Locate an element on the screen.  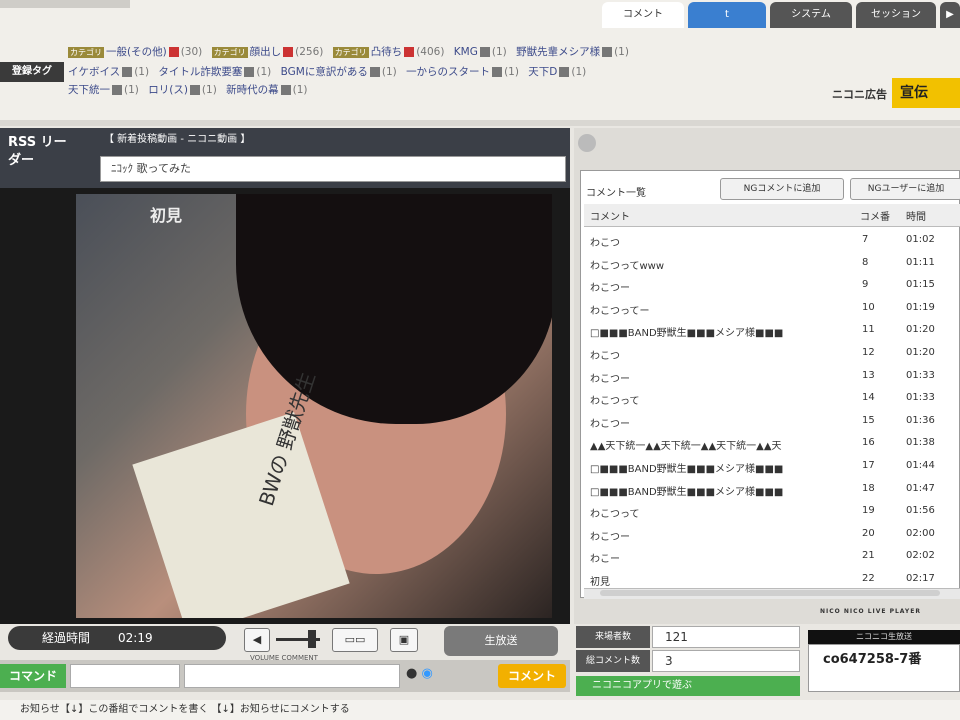
comment-row: わこつって 14 01:33 is located at coordinates (772, 397).